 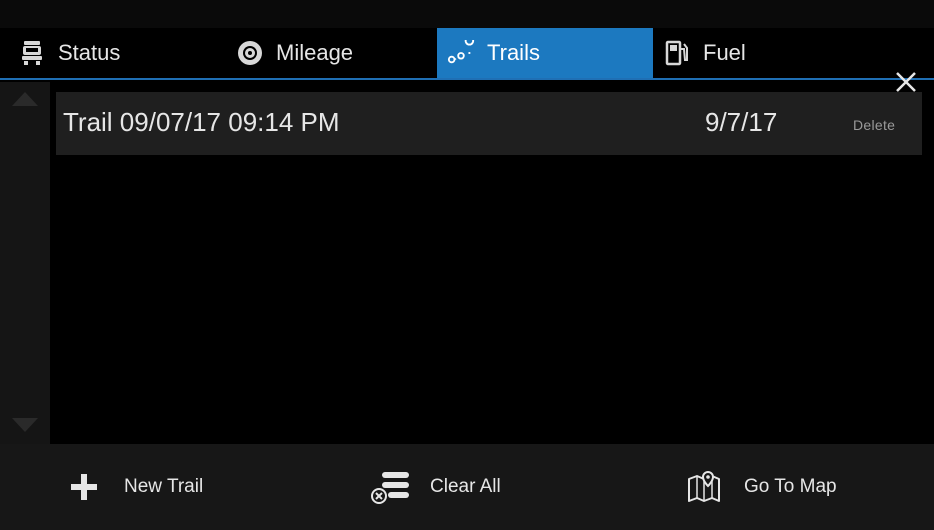 I want to click on trails-list: Trail 09/07/17 09:14 PM 9/7/17 Delete, so click(x=489, y=123).